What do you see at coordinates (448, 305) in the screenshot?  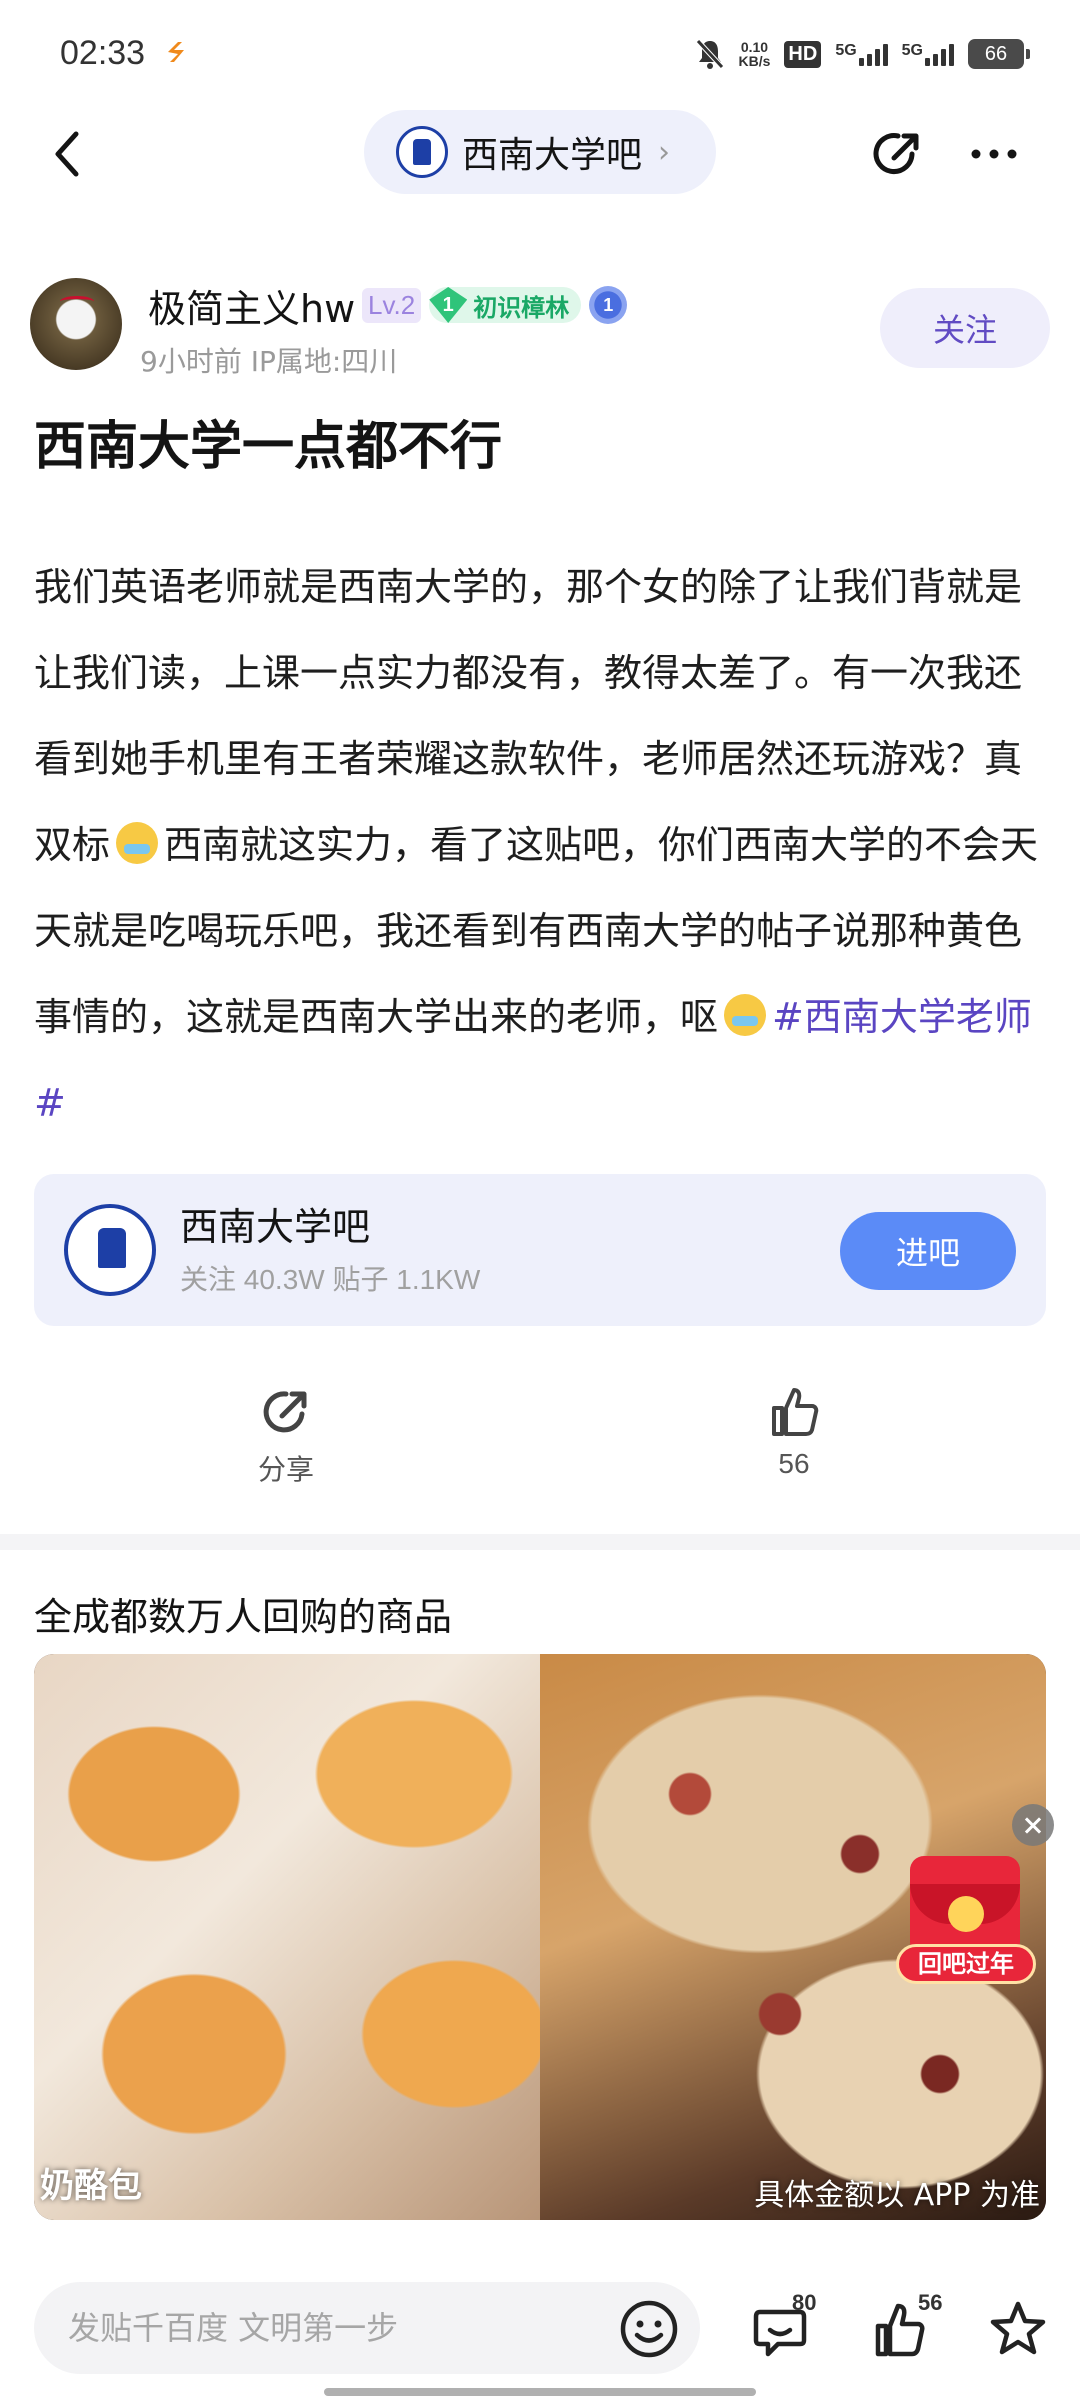 I see `gem-icon: 1` at bounding box center [448, 305].